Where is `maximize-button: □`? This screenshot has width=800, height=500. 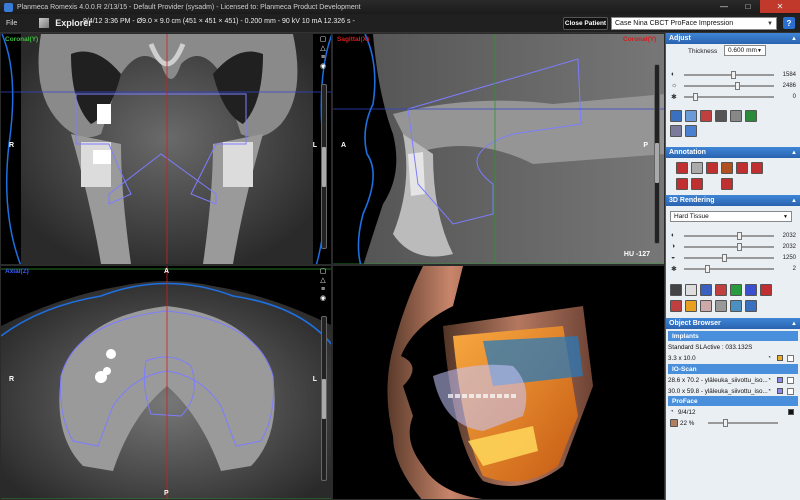 maximize-button: □ is located at coordinates (748, 6).